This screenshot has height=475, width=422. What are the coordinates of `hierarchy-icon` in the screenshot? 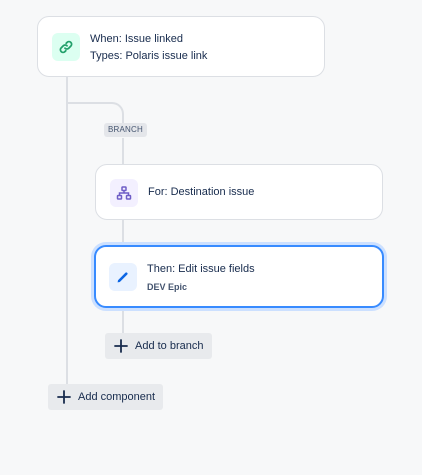 It's located at (124, 193).